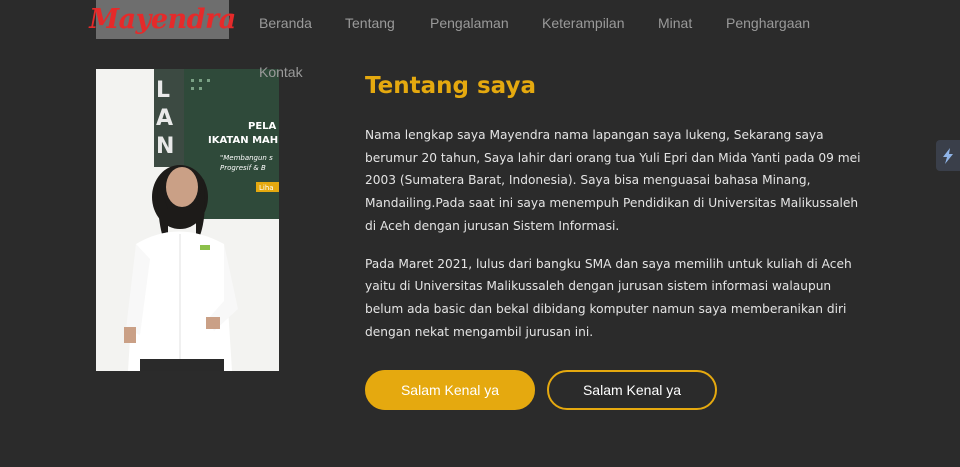 The image size is (960, 467). Describe the element at coordinates (450, 86) in the screenshot. I see `about-heading: Tentang saya` at that location.